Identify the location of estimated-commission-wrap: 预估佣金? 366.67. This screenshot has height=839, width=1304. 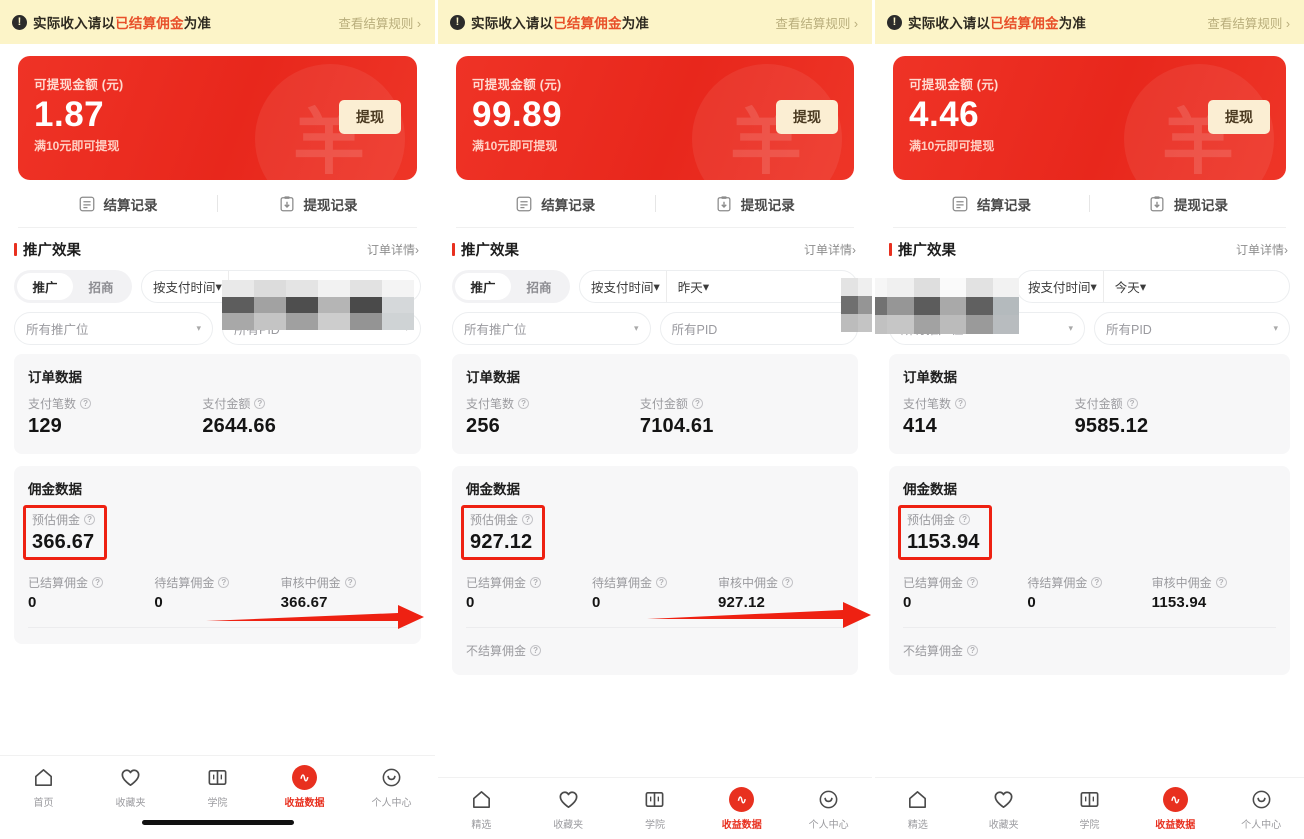
(215, 532).